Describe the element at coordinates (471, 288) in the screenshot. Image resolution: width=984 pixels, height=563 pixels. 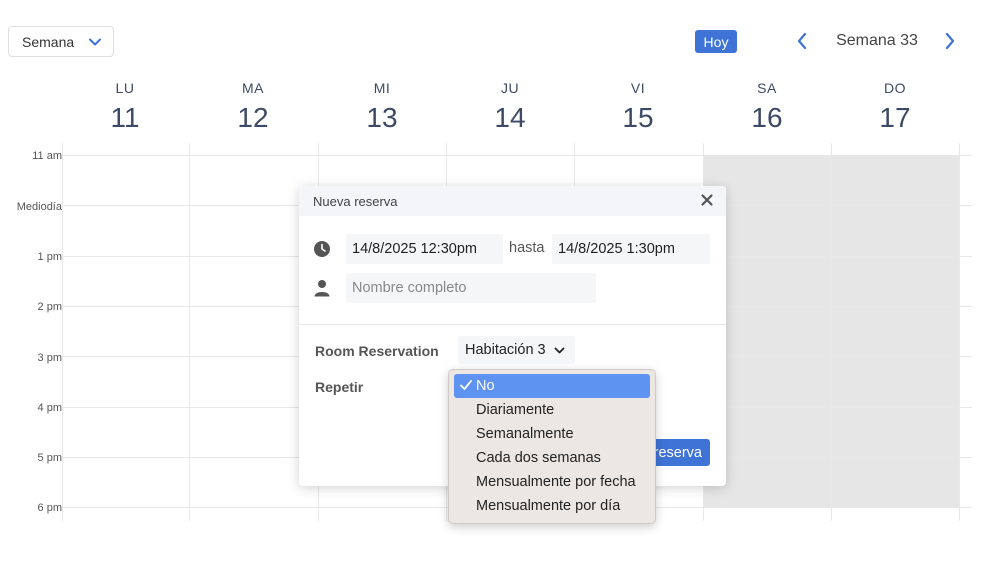
I see `full-name-input` at that location.